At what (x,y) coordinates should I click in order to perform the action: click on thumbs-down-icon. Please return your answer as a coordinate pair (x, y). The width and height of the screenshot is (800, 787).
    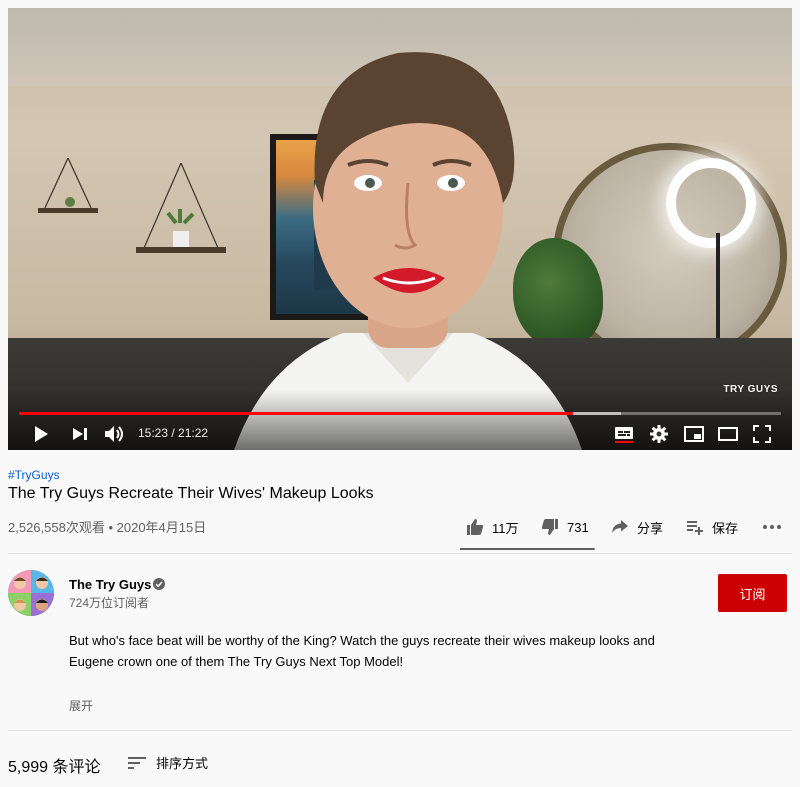
    Looking at the image, I should click on (549, 527).